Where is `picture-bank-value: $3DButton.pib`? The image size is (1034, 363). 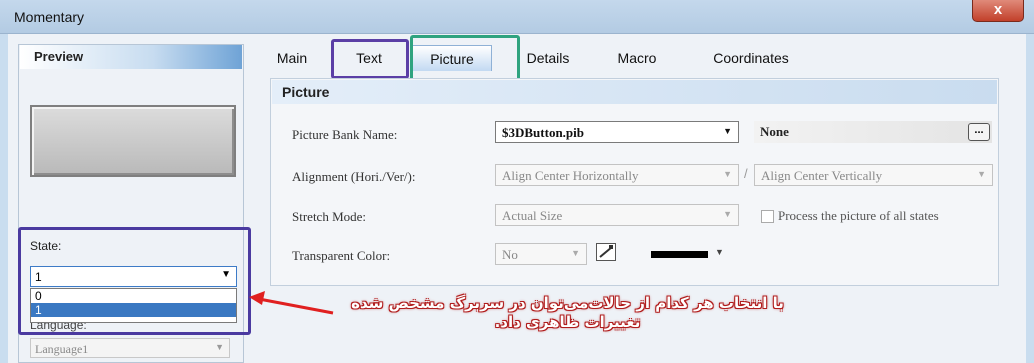
picture-bank-value: $3DButton.pib is located at coordinates (543, 132).